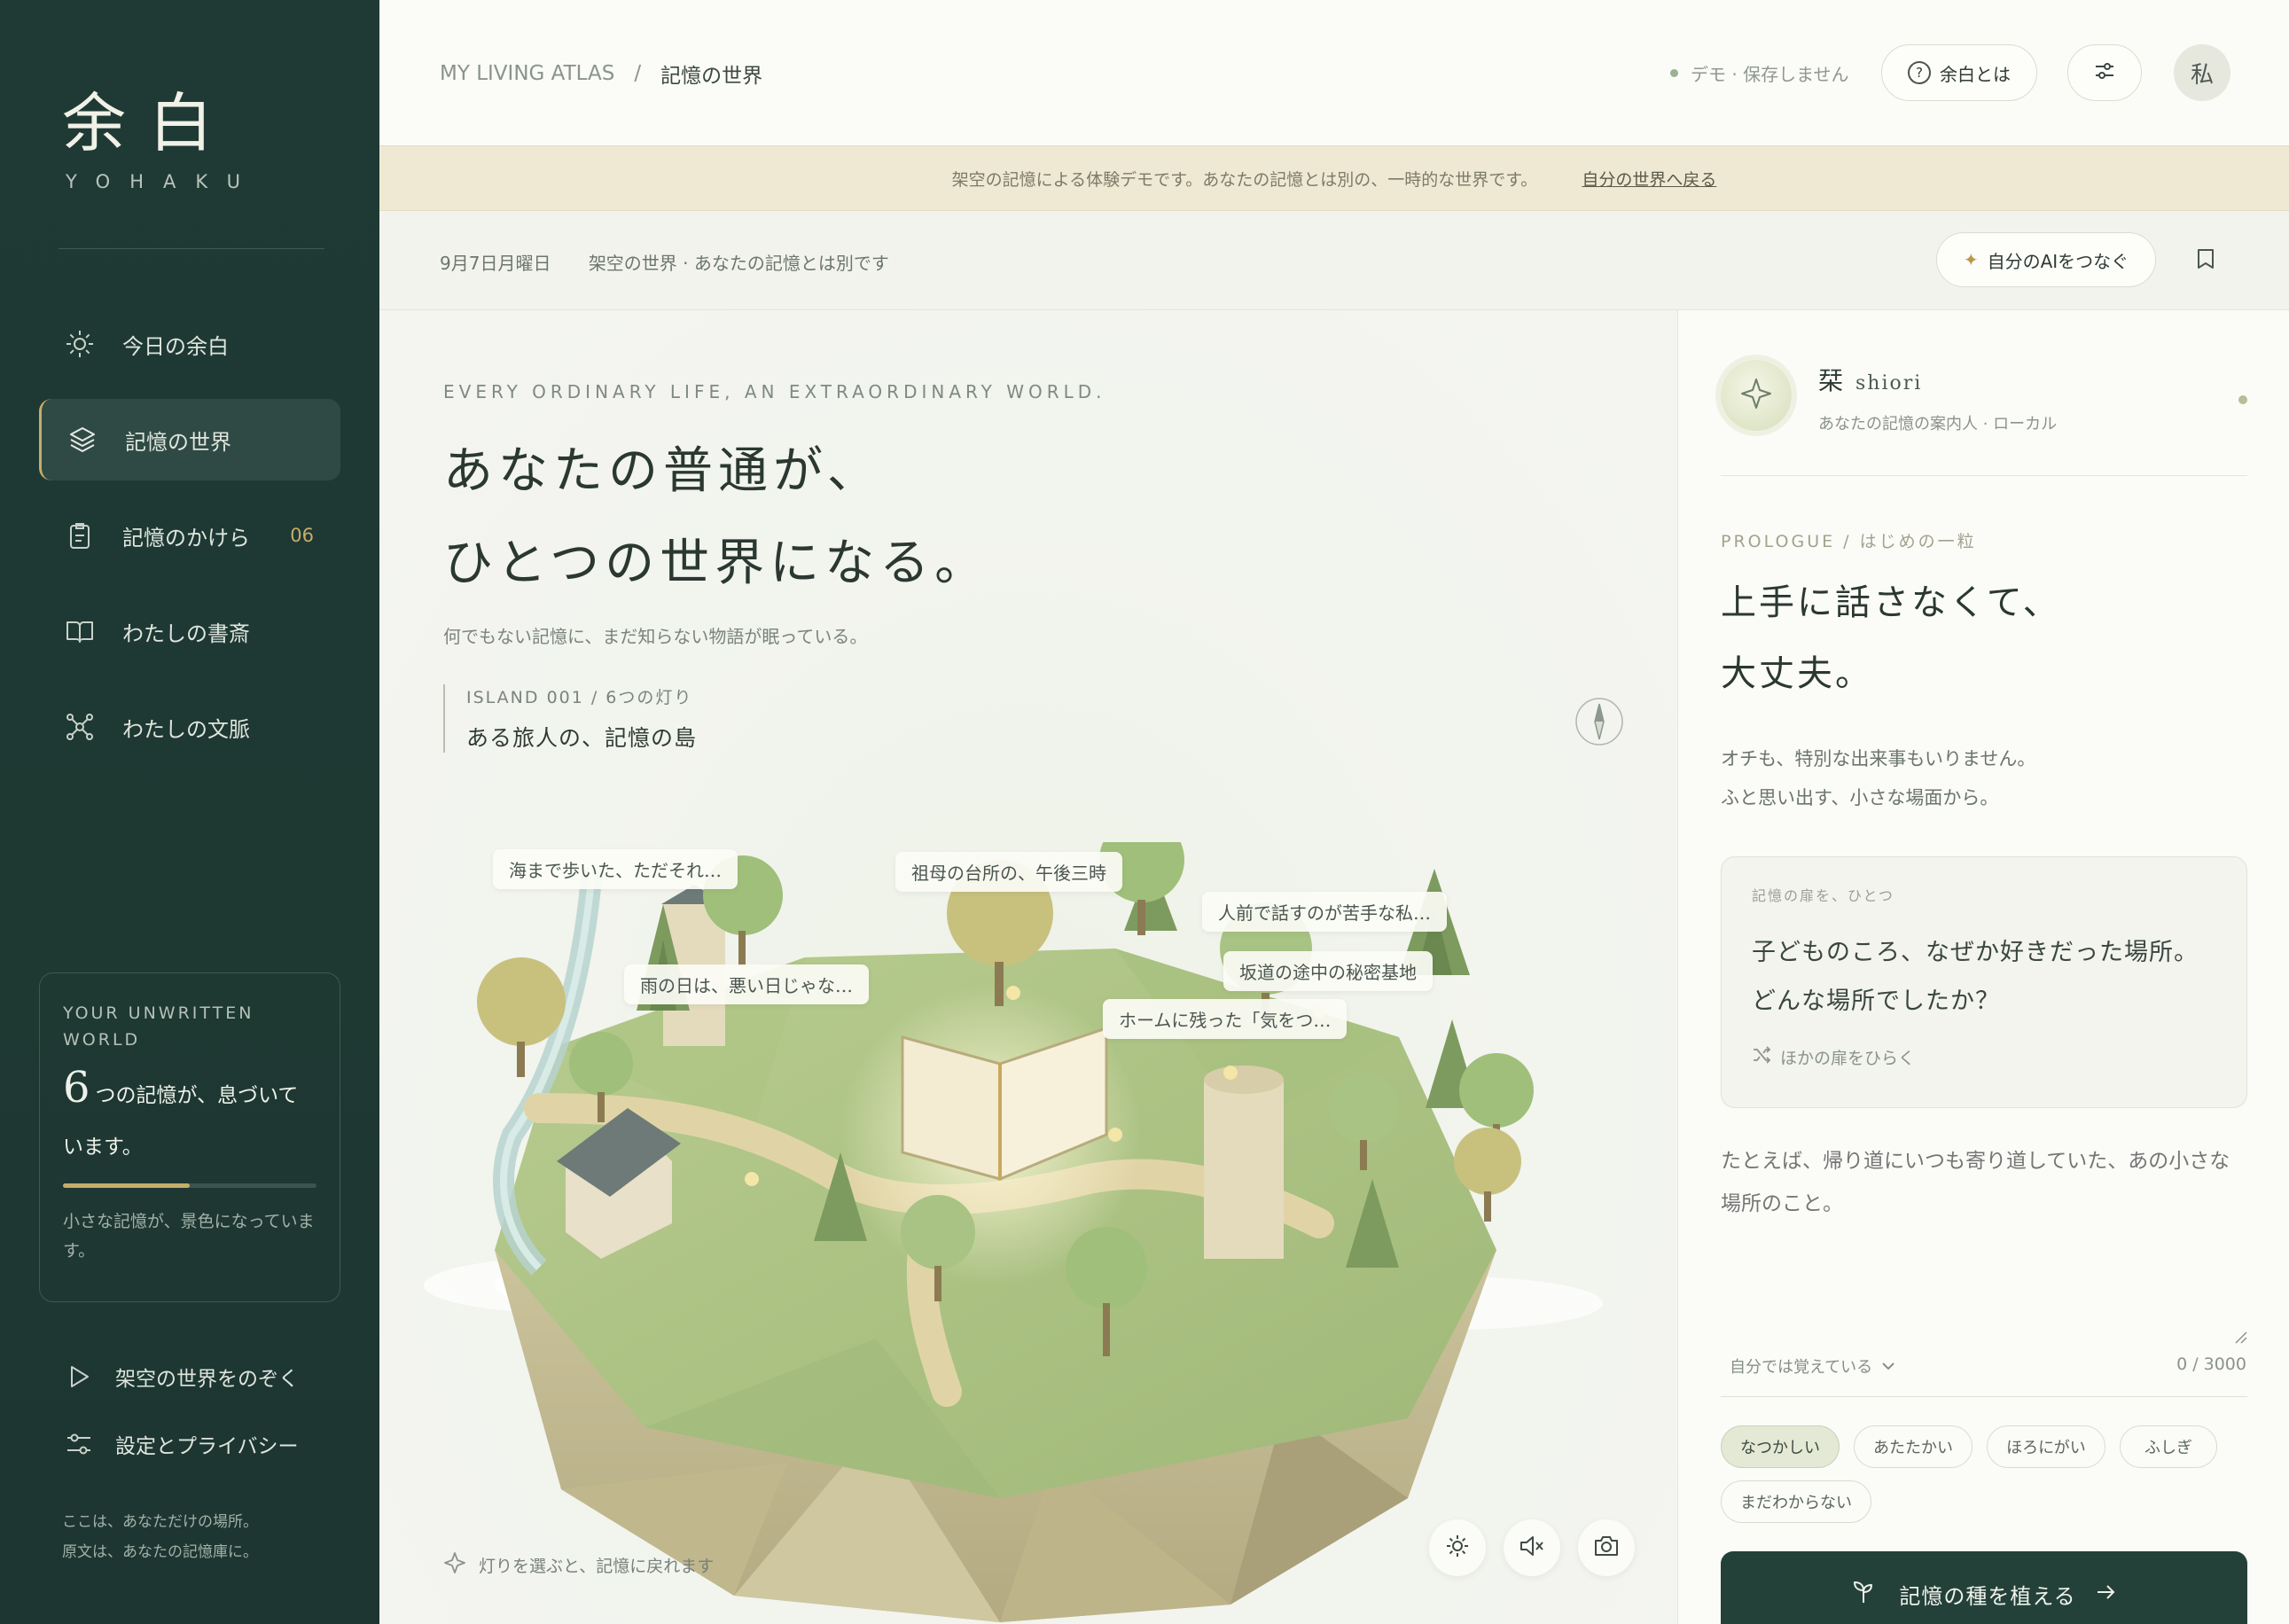 The image size is (2289, 1624). I want to click on sidebar-item-memory-world: 記憶の世界, so click(190, 439).